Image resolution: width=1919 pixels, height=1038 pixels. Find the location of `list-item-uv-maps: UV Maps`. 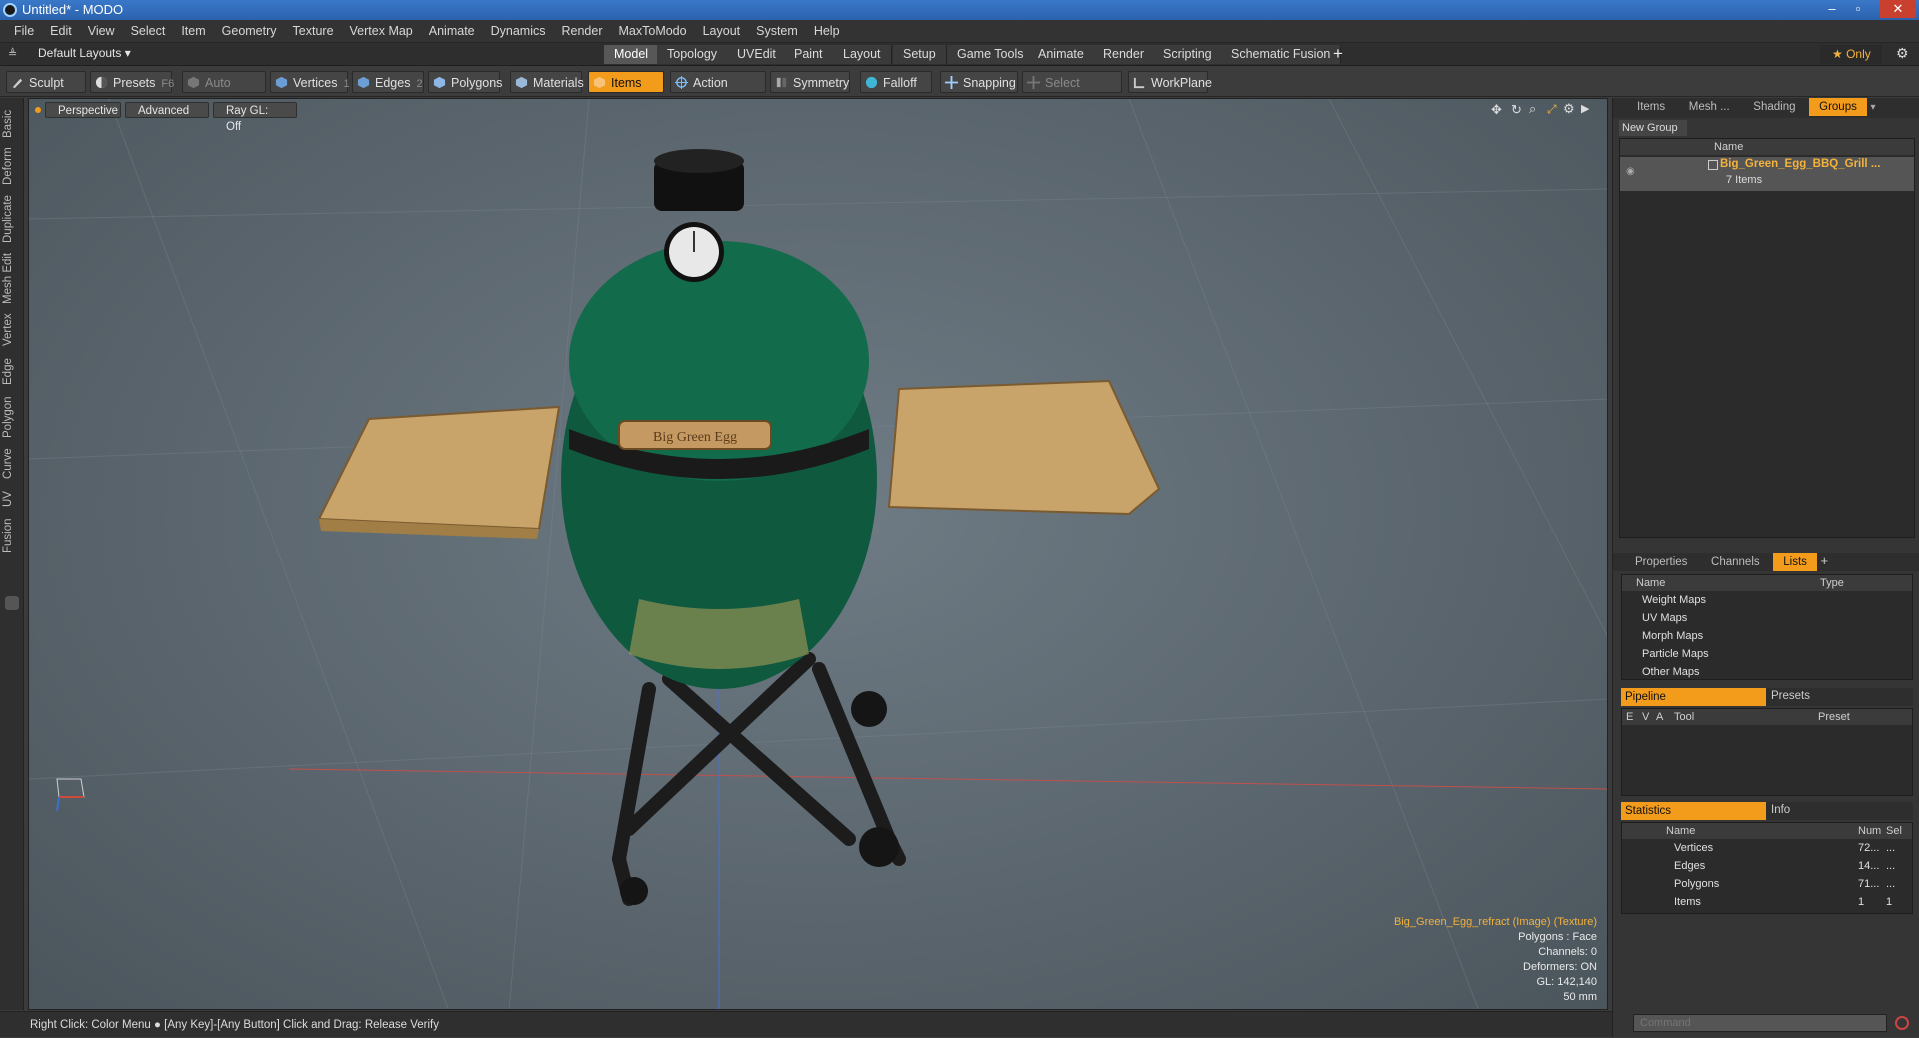

list-item-uv-maps: UV Maps is located at coordinates (1767, 618).